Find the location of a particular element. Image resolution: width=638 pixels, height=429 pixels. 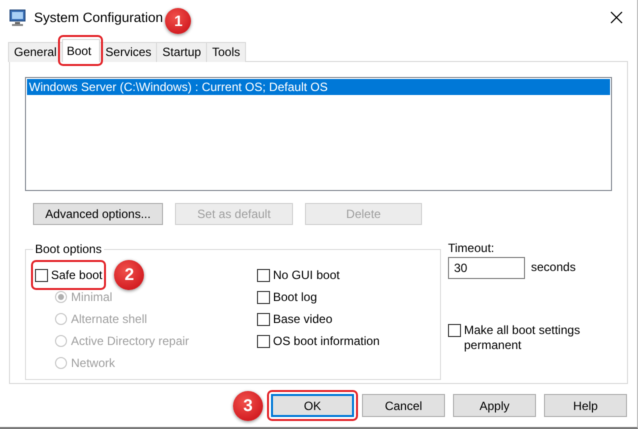

tab: Startup is located at coordinates (182, 52).